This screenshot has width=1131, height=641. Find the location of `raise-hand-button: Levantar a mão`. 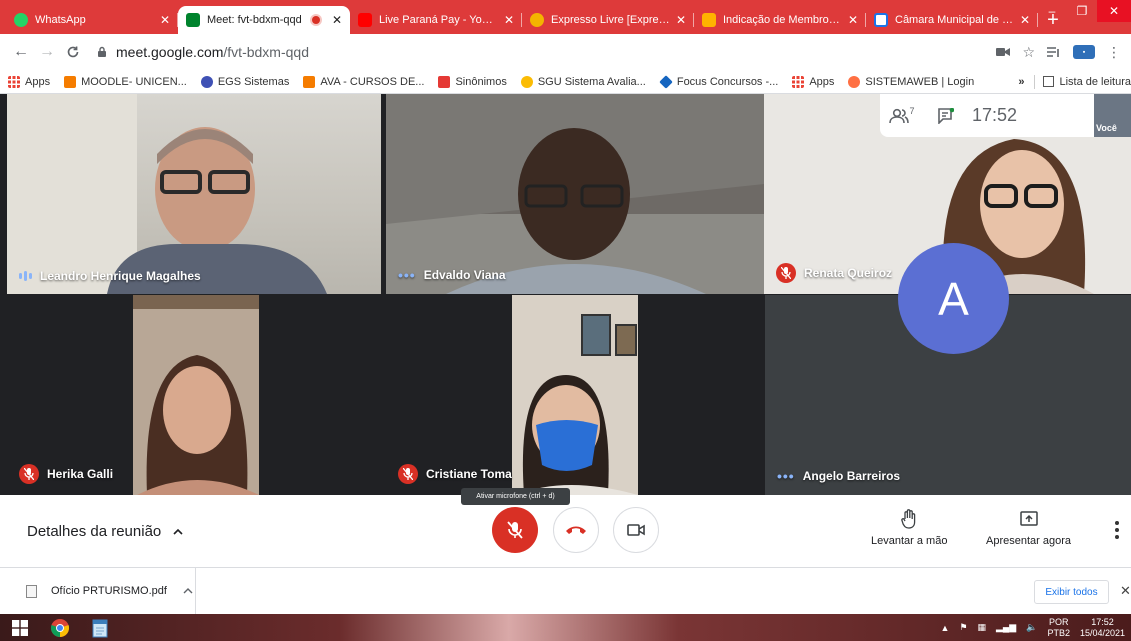

raise-hand-button: Levantar a mão is located at coordinates (909, 528).